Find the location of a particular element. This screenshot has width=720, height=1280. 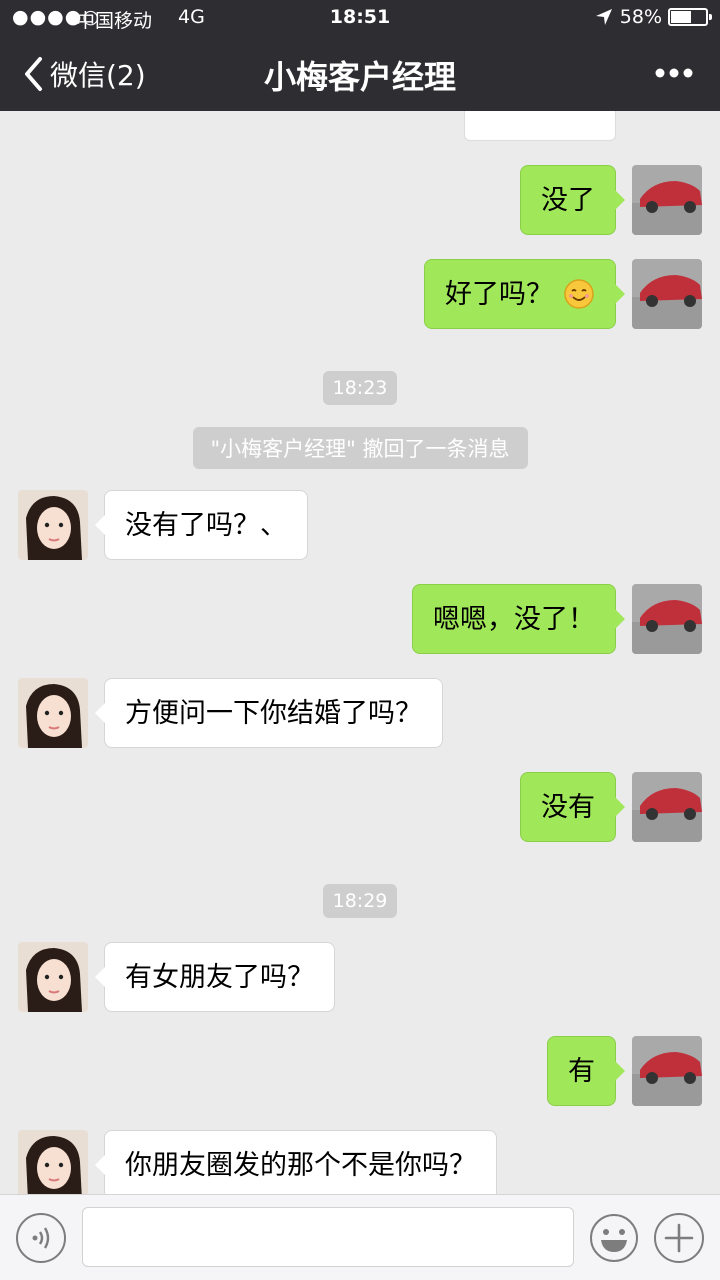

timestamp-label: 18:23 is located at coordinates (360, 388).